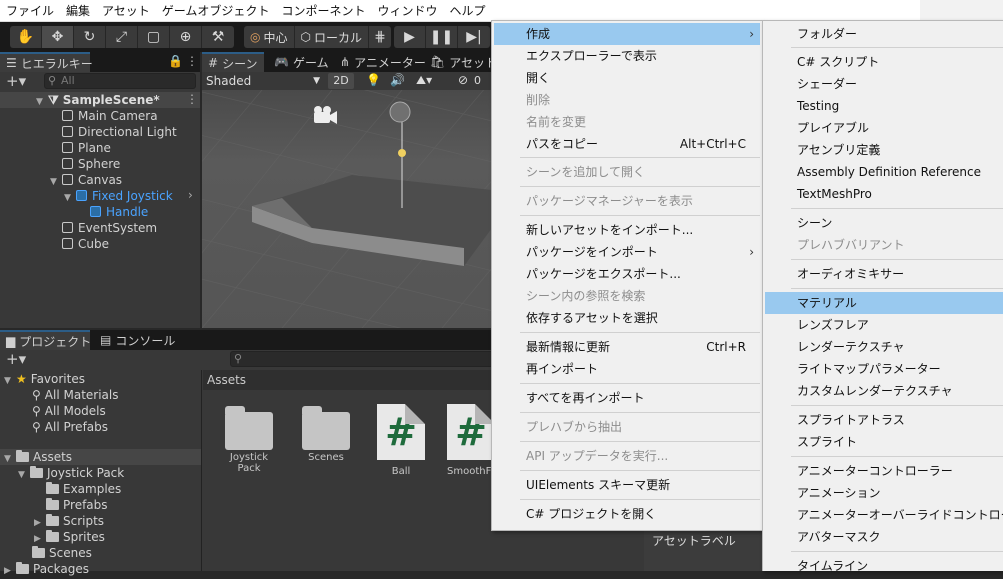  Describe the element at coordinates (16, 81) in the screenshot. I see `add-icon: +▾` at that location.